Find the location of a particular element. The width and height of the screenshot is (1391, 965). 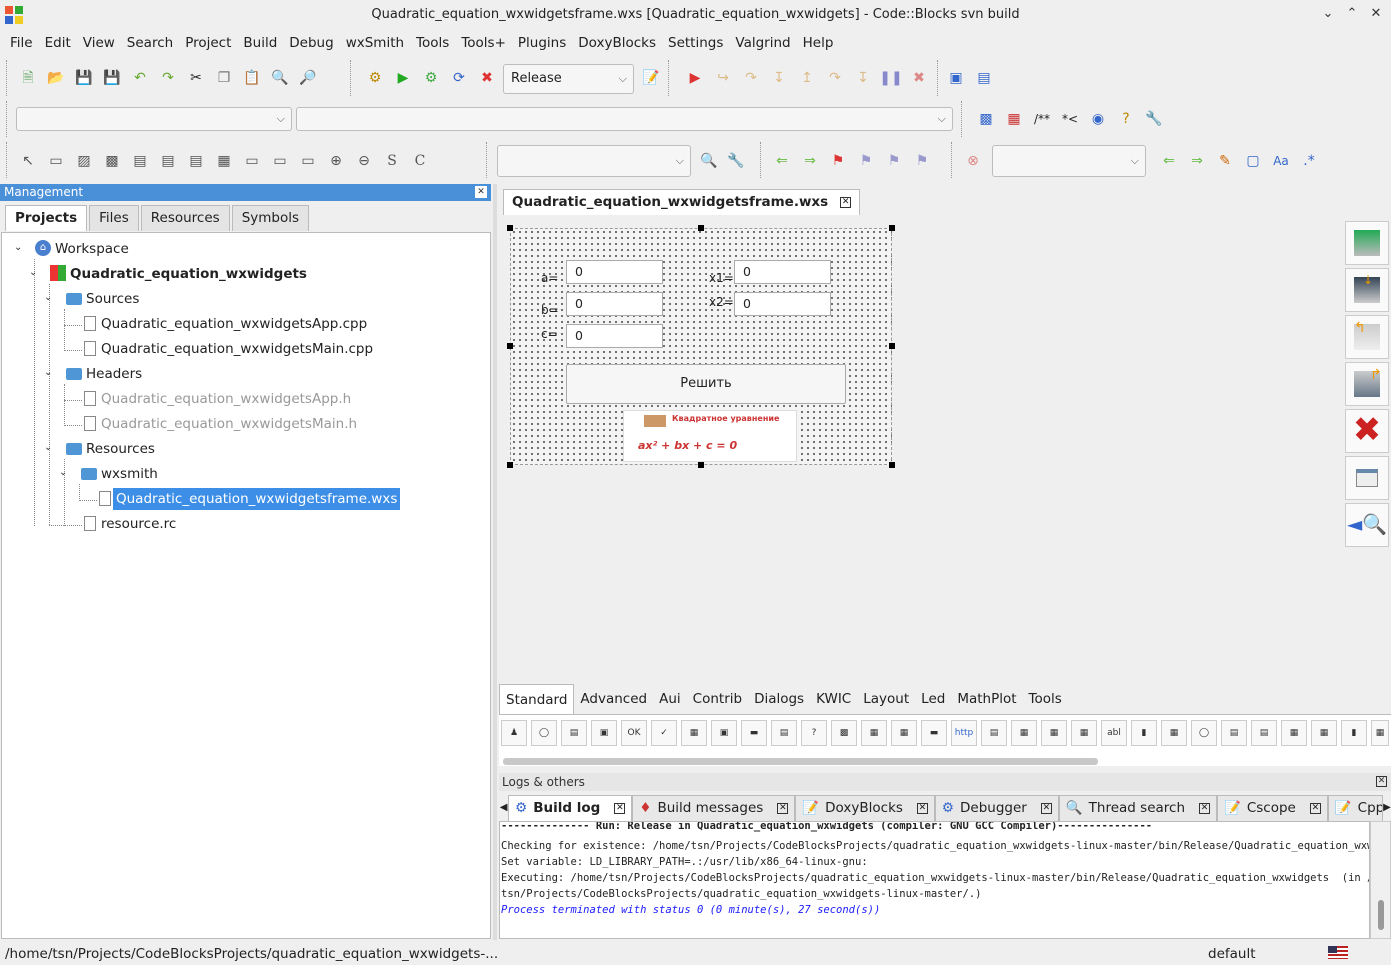

insert-before-icon: ▤ is located at coordinates (168, 161).